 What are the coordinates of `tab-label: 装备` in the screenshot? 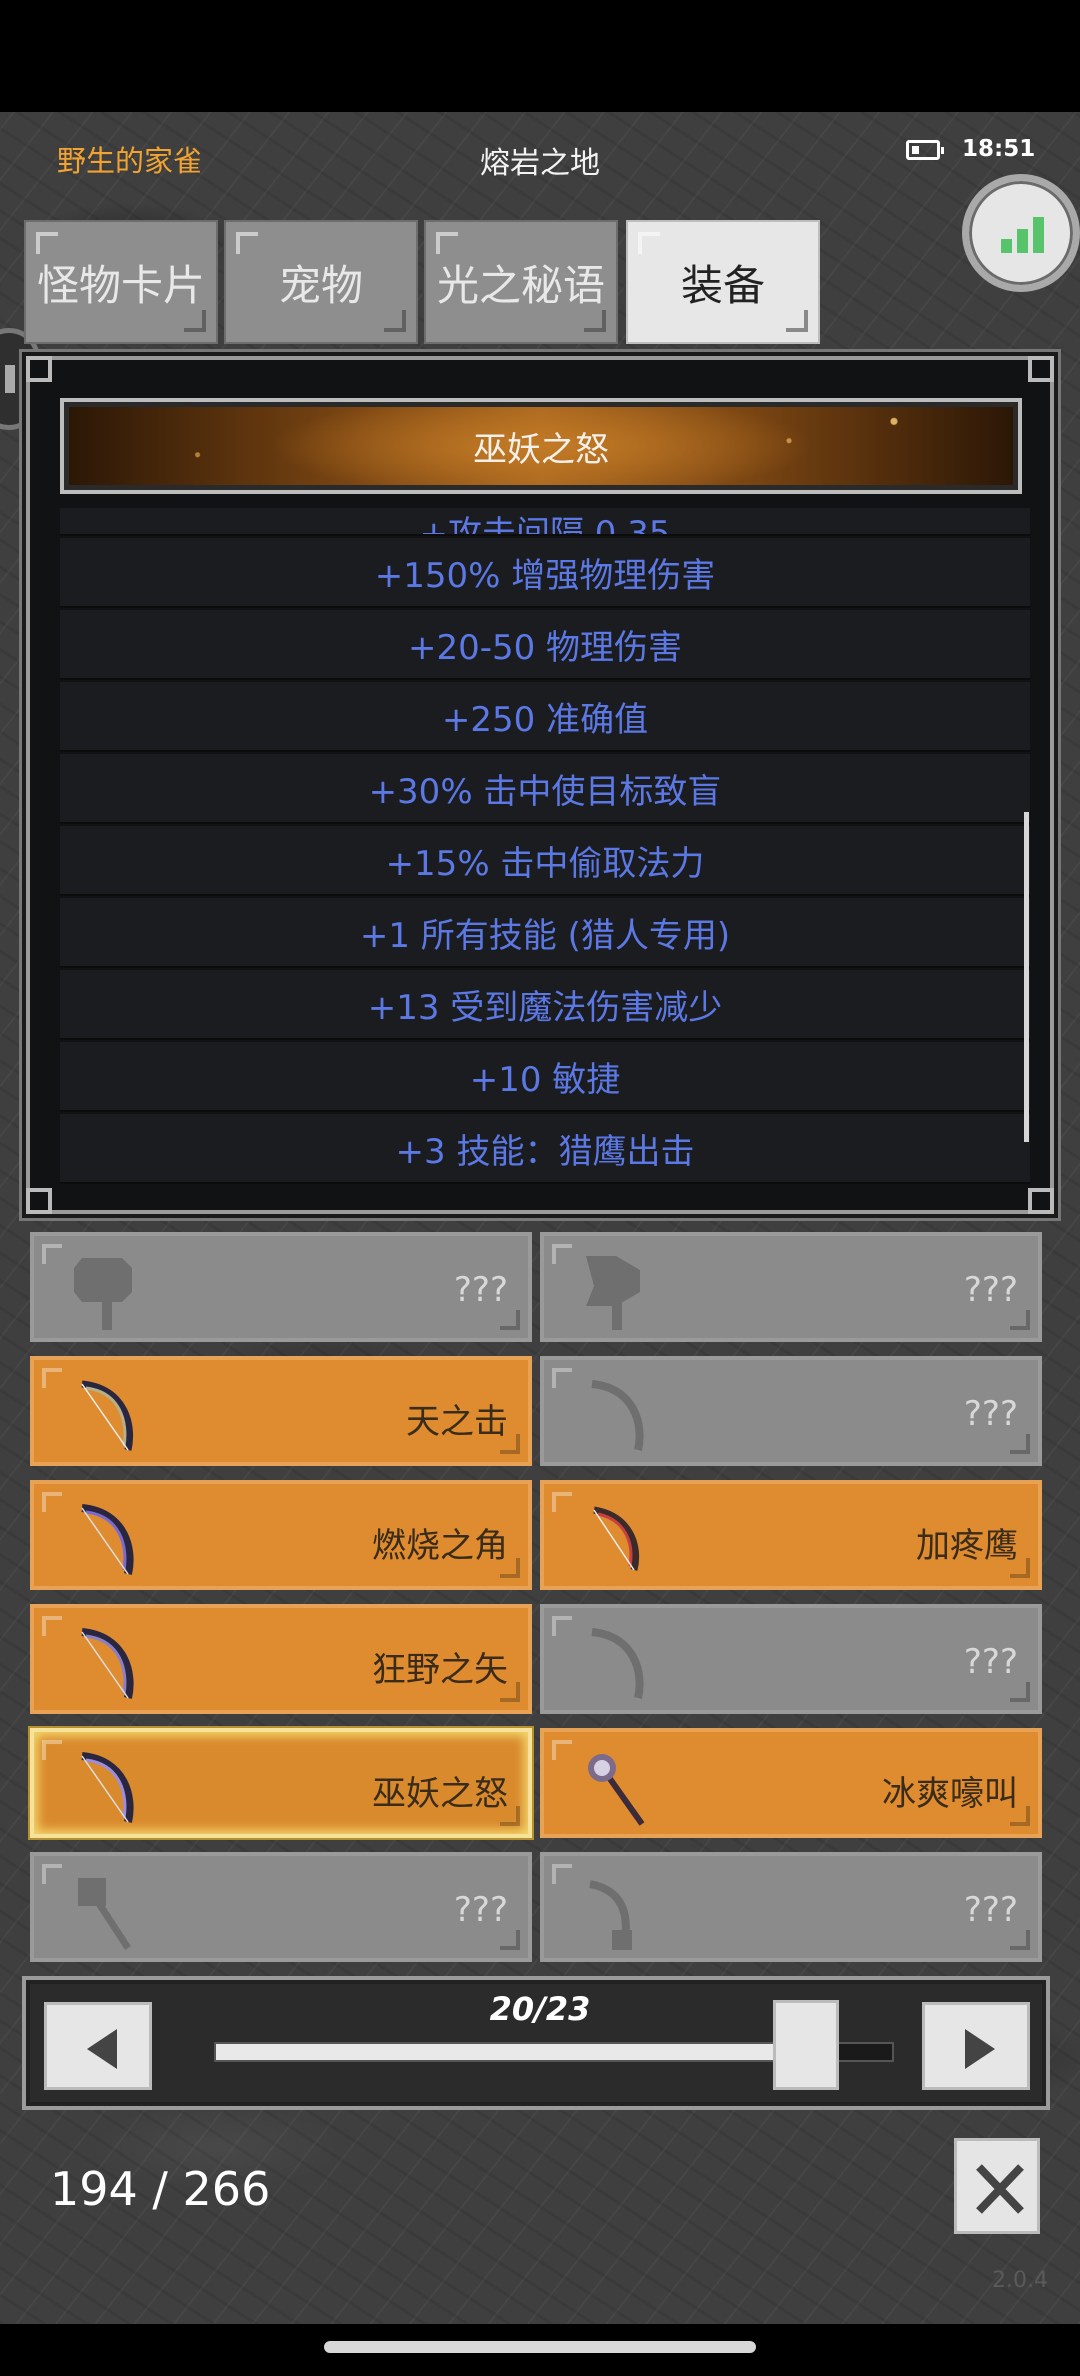 It's located at (722, 285).